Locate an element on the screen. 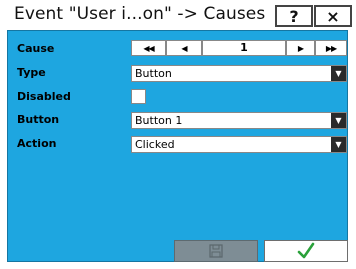 This screenshot has width=356, height=269. next-cause-button: ▶ is located at coordinates (300, 48).